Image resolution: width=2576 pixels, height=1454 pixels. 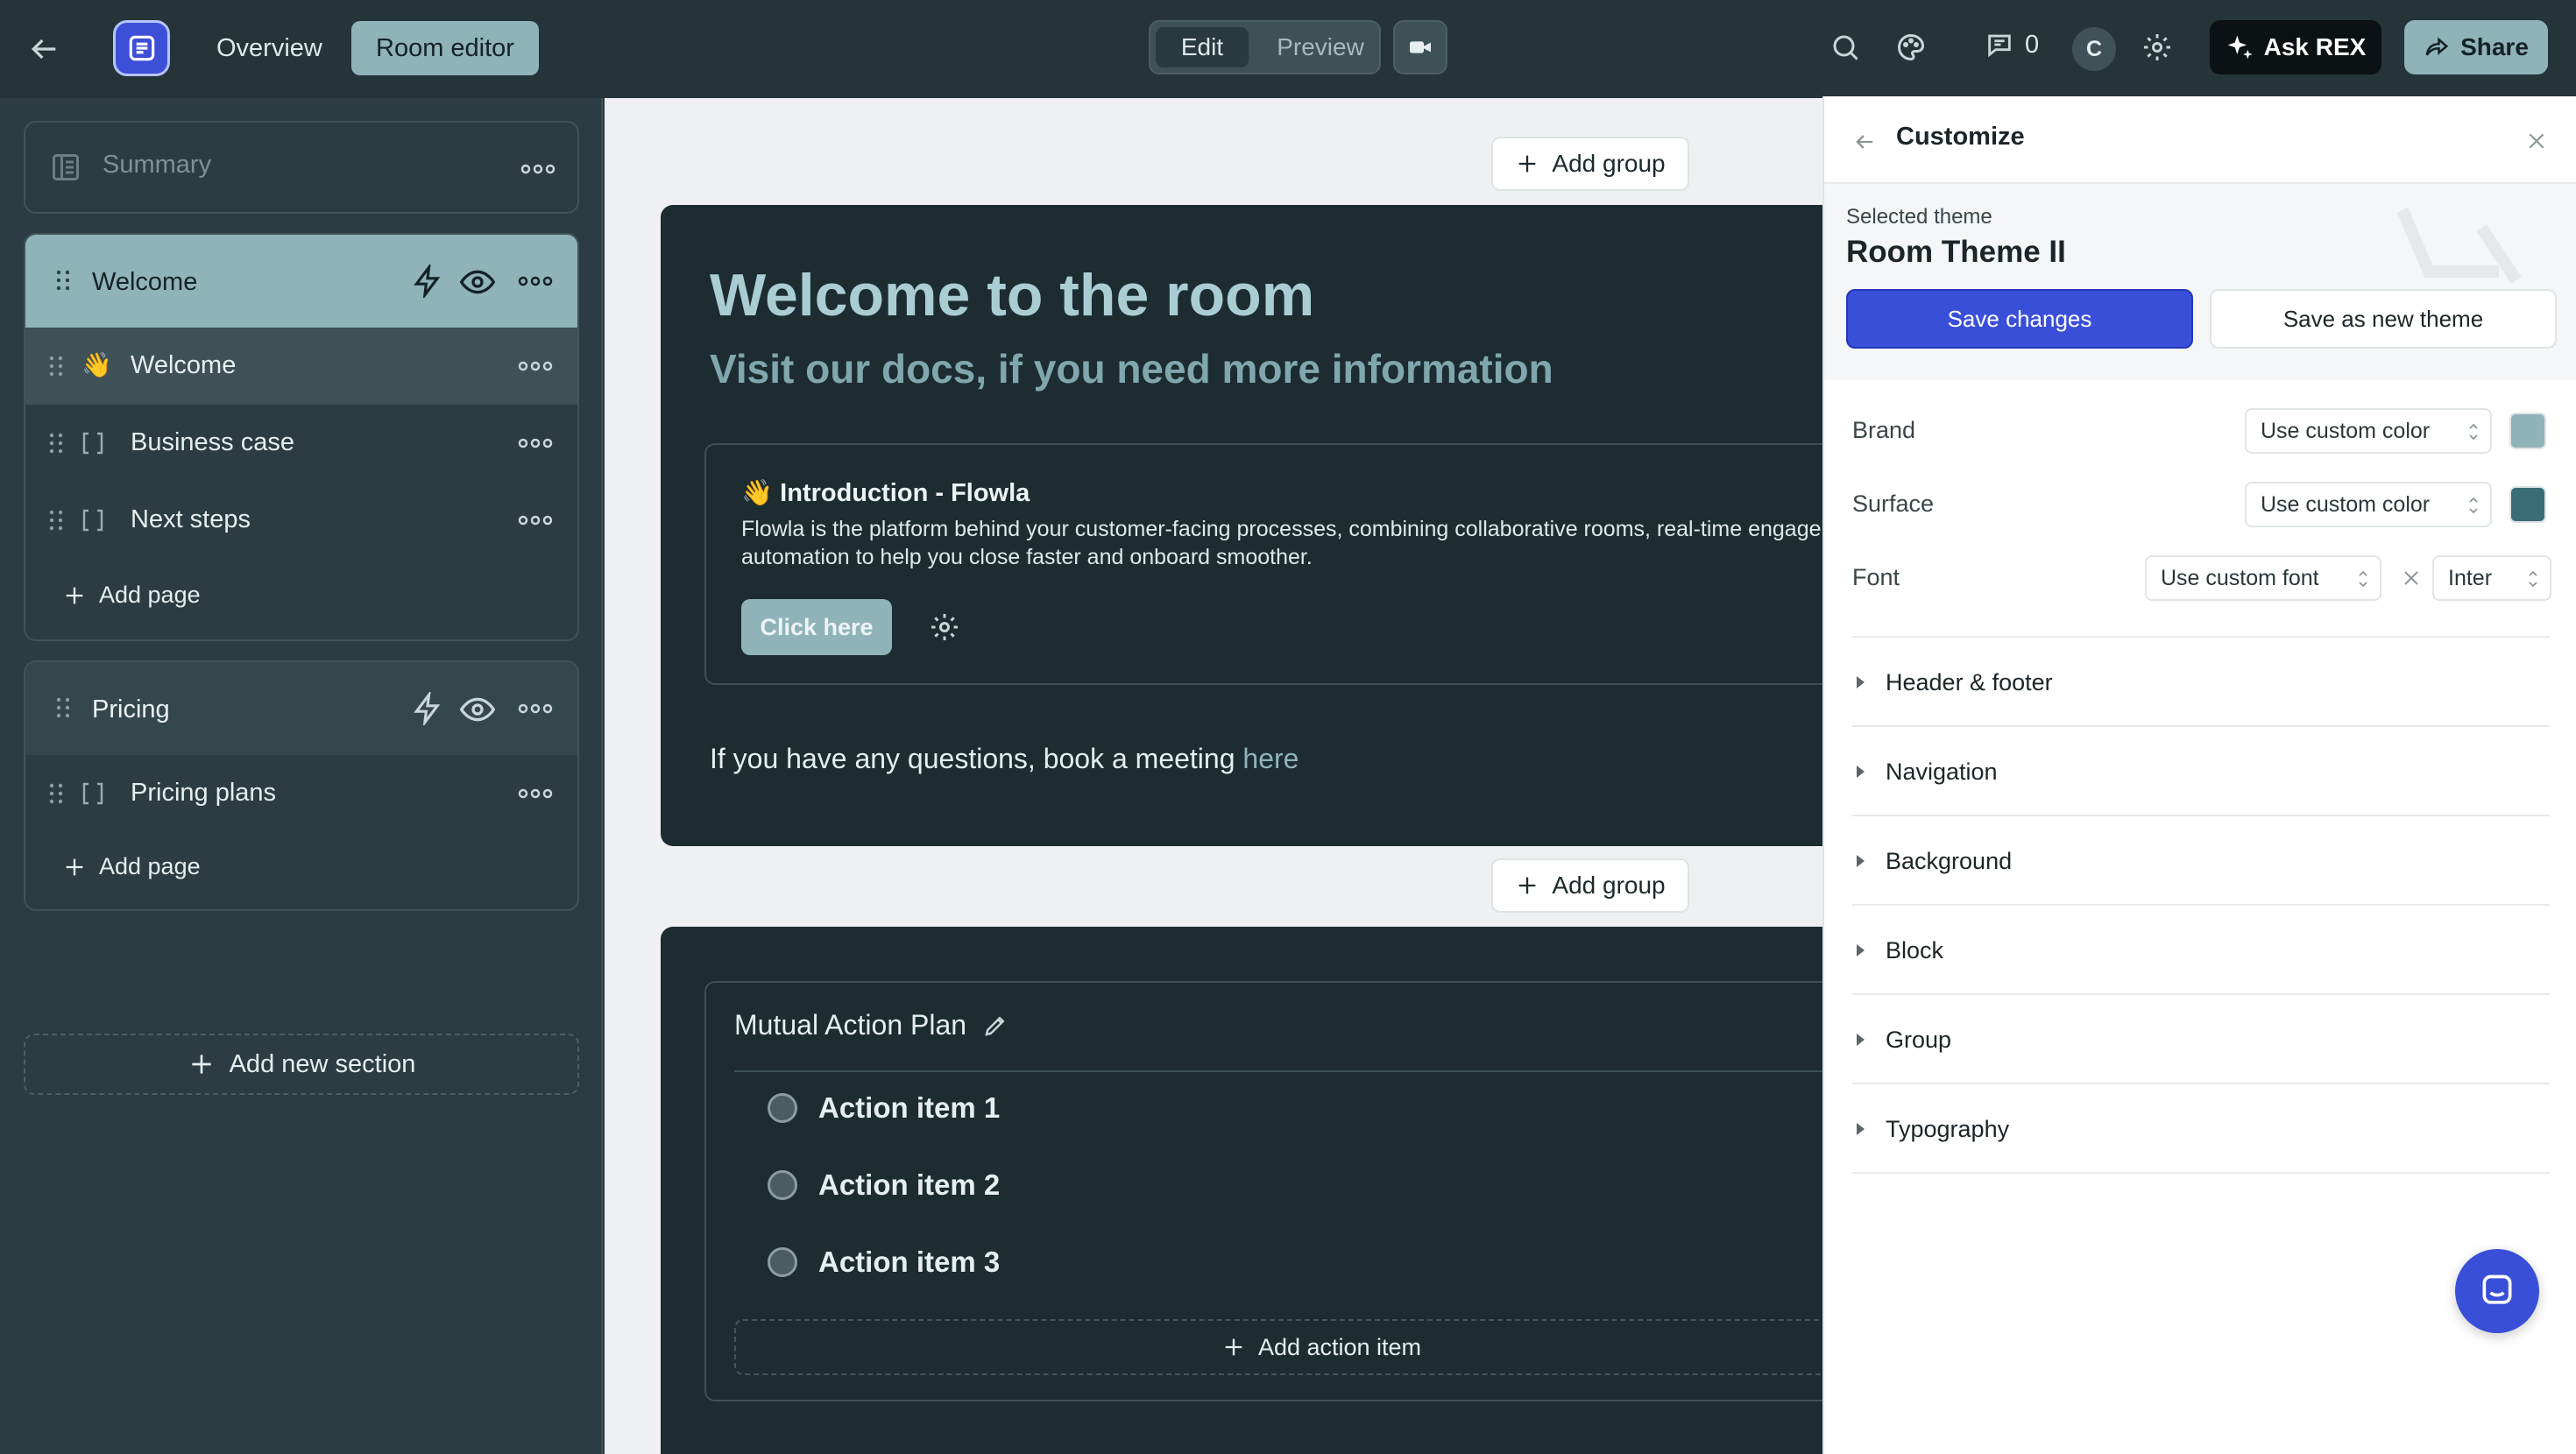 I want to click on accordion-typography: Typography, so click(x=2201, y=1129).